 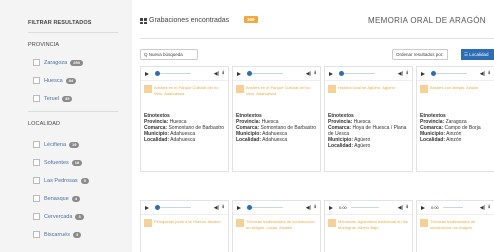 I want to click on filter-locality-5: Biscarrués 3, so click(x=57, y=234).